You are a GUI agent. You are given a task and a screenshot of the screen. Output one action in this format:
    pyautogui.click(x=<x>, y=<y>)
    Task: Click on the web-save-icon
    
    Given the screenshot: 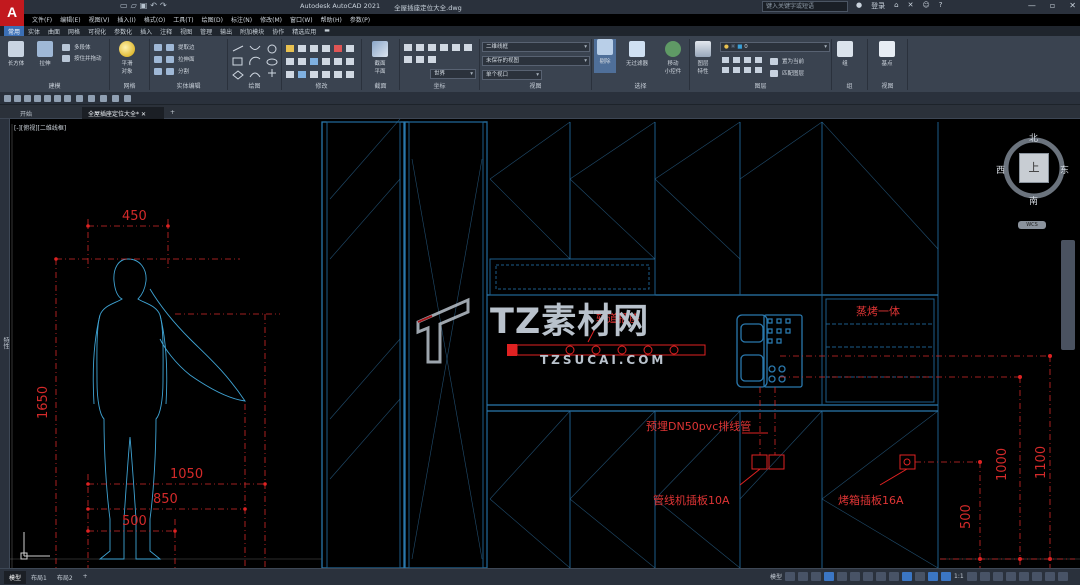 What is the action you would take?
    pyautogui.click(x=67, y=98)
    